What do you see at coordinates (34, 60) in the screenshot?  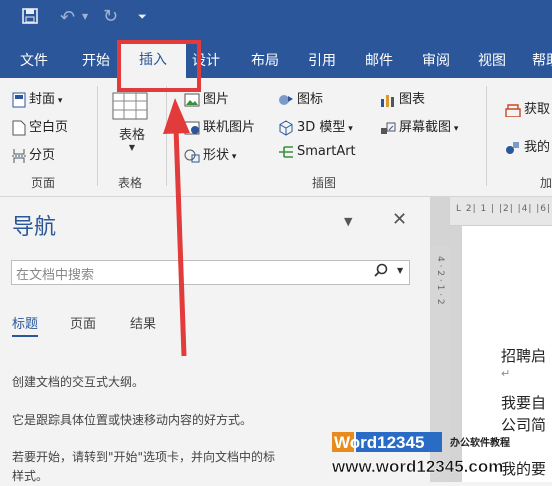 I see `tab-file: 文件` at bounding box center [34, 60].